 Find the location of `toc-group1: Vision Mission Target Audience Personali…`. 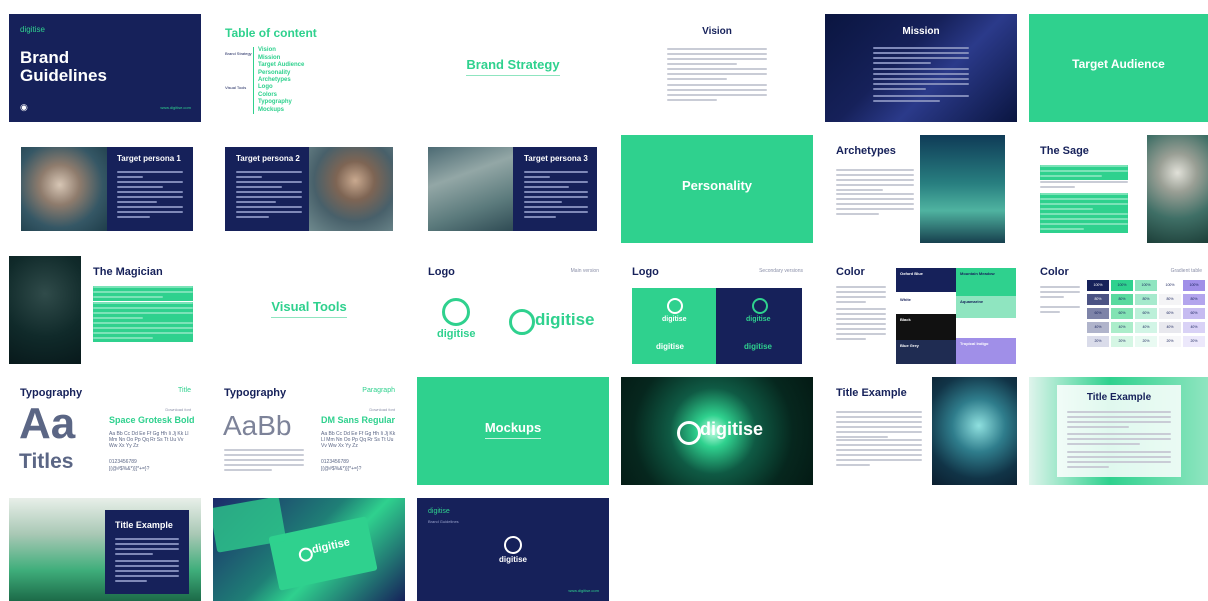

toc-group1: Vision Mission Target Audience Personali… is located at coordinates (278, 66).